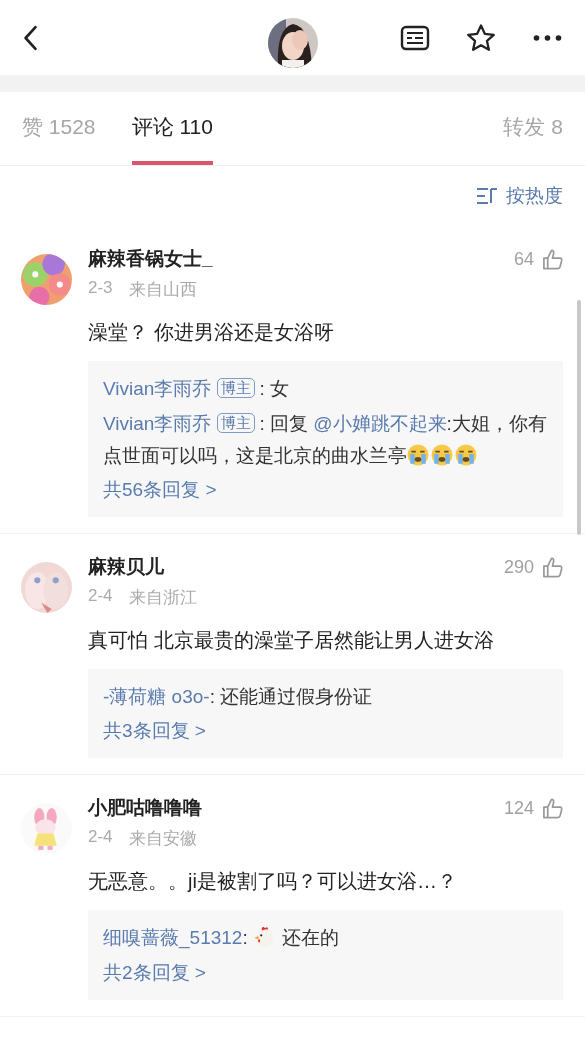  I want to click on reply-author: 细嗅蔷薇_51312, so click(173, 938).